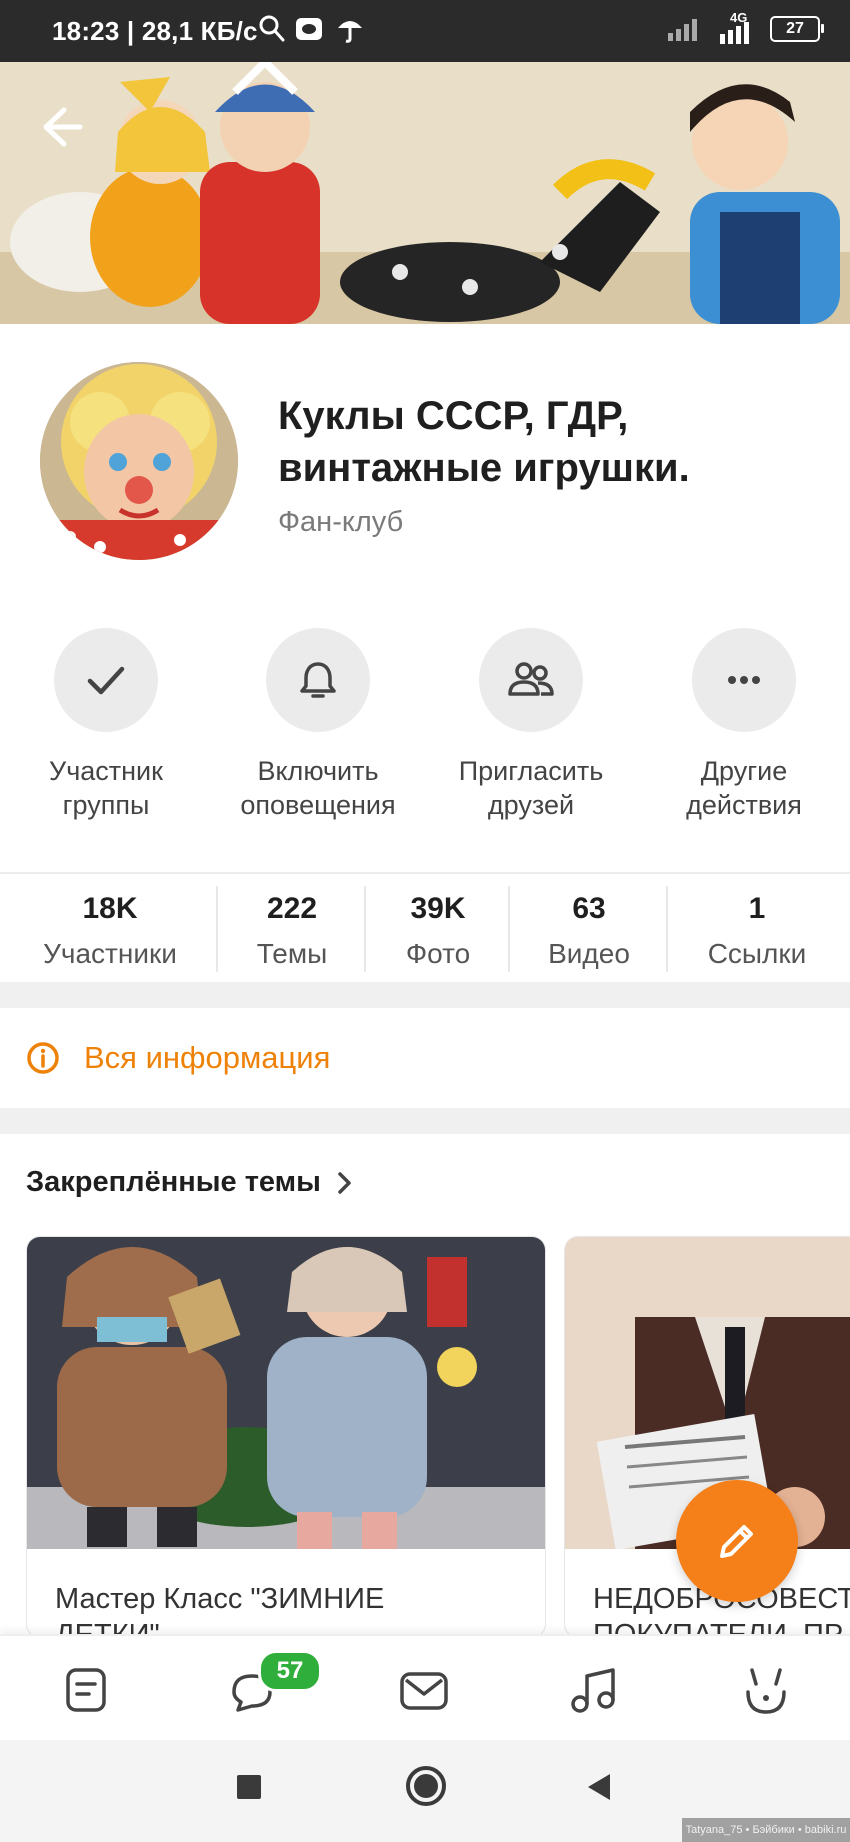 The width and height of the screenshot is (850, 1842). What do you see at coordinates (757, 931) in the screenshot?
I see `stat-links: 1 Ссылки` at bounding box center [757, 931].